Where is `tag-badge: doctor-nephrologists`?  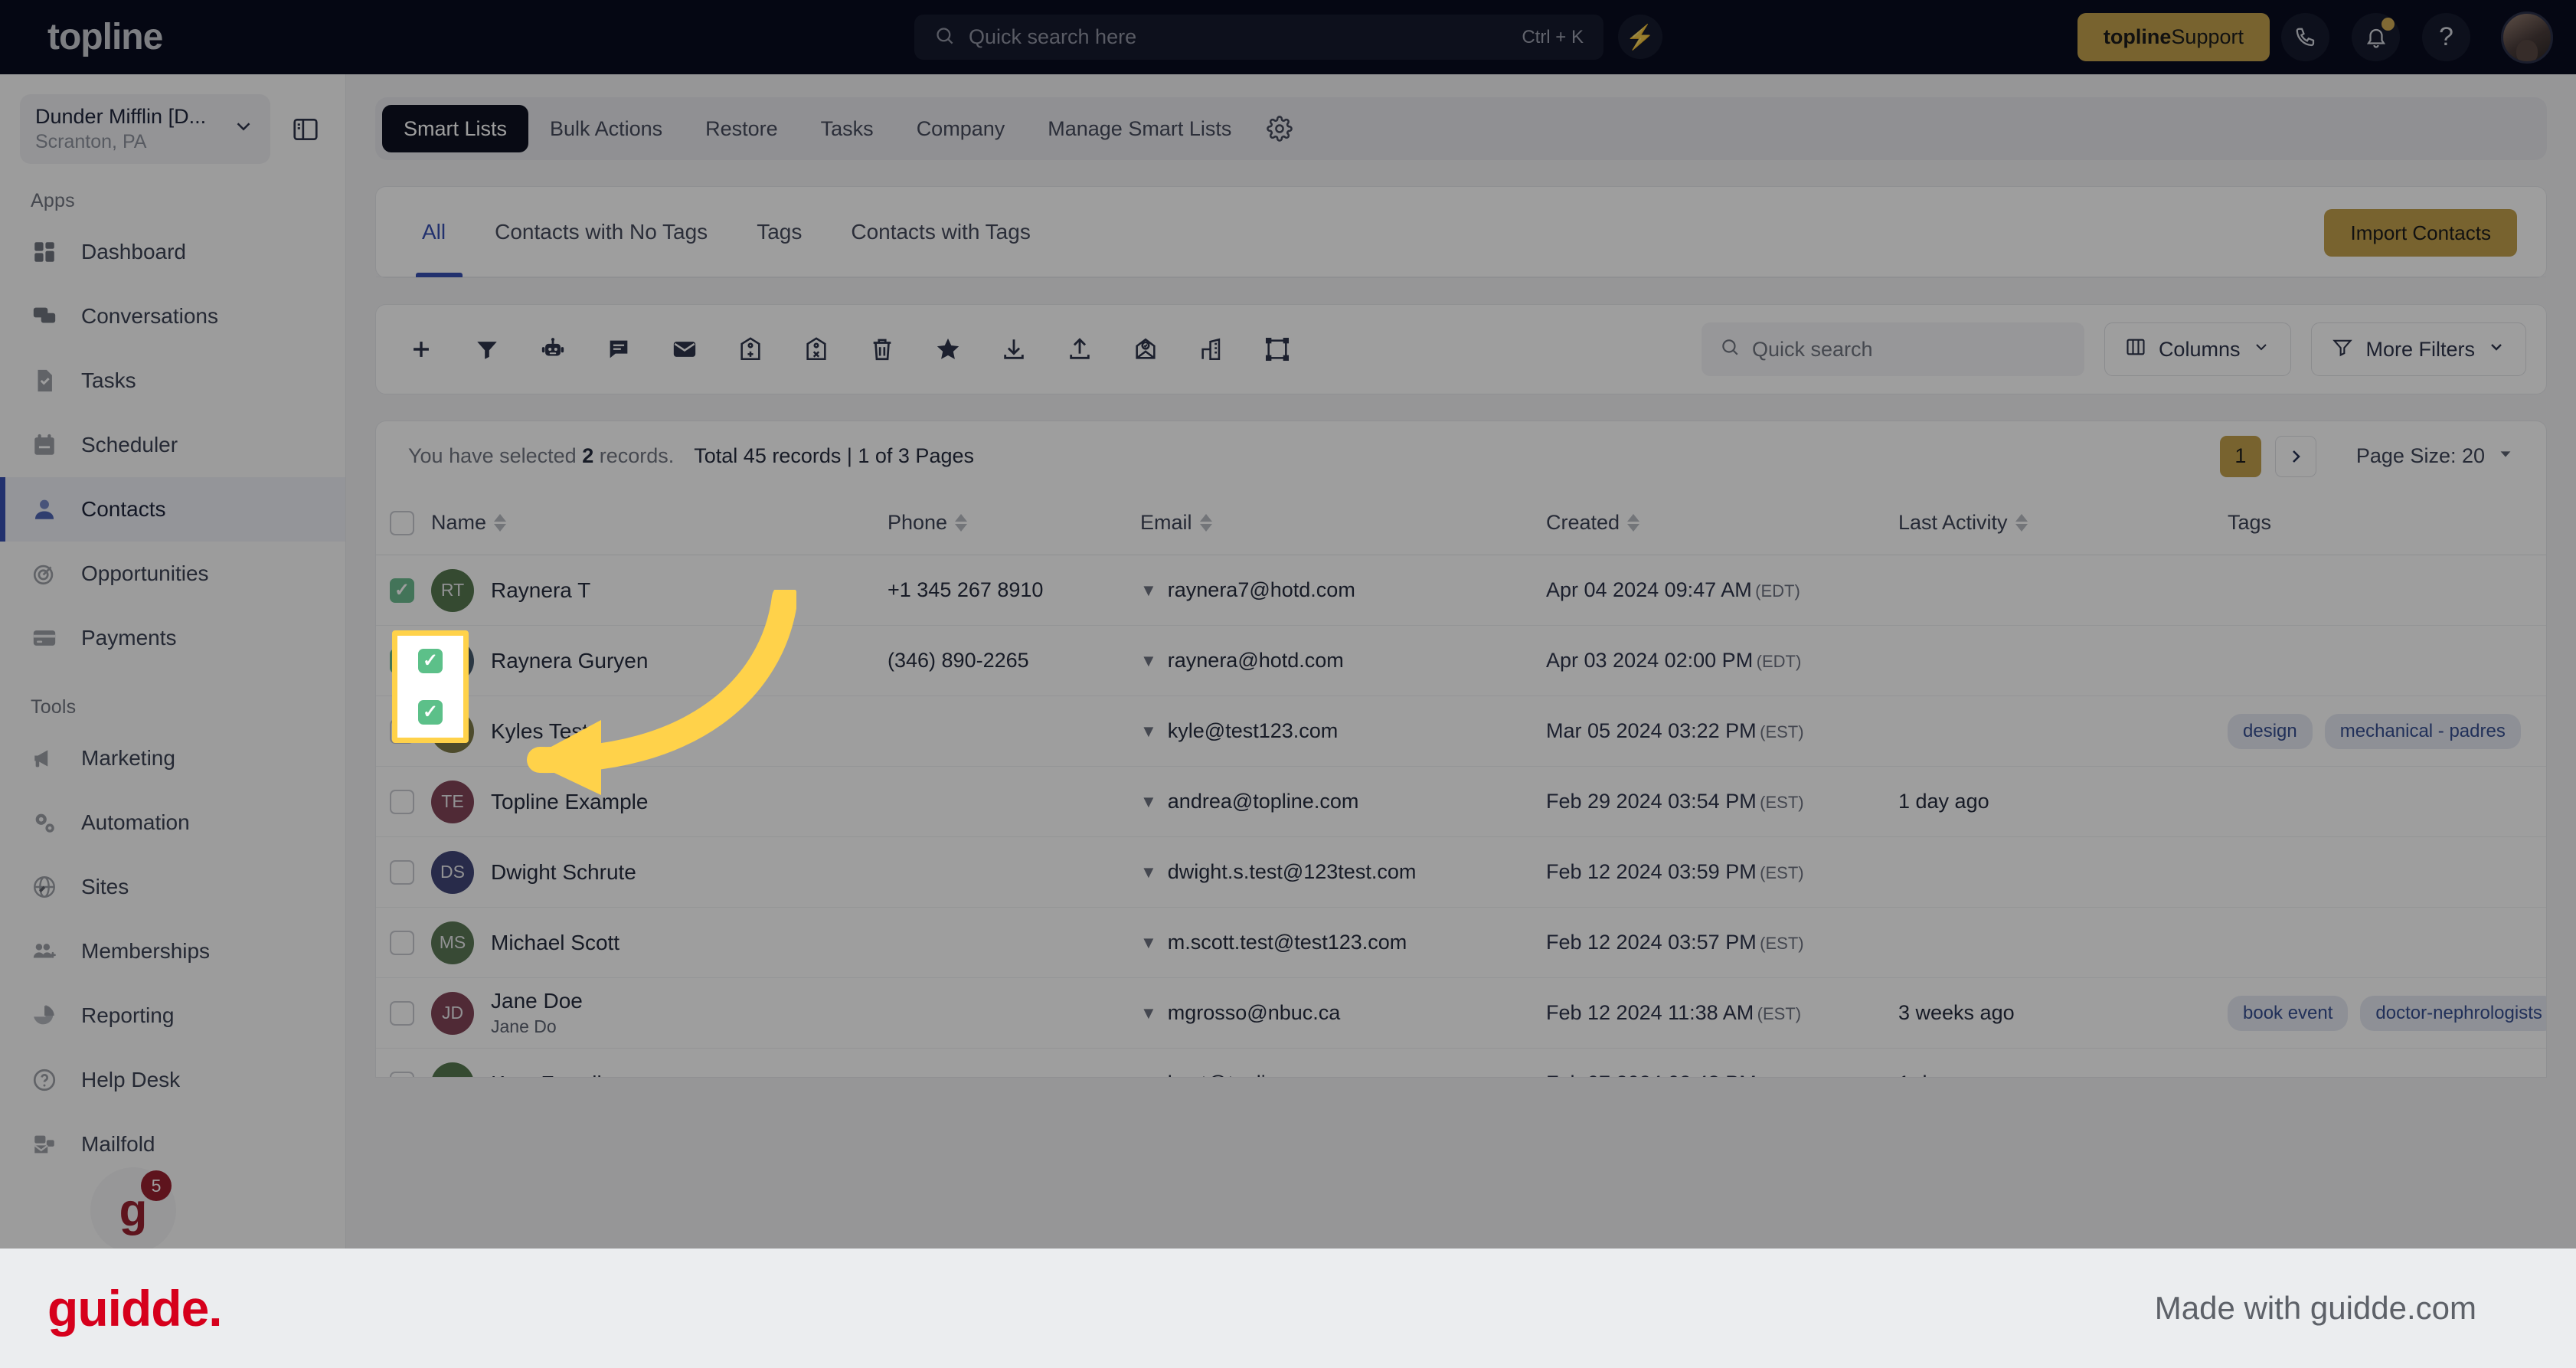
tag-badge: doctor-nephrologists is located at coordinates (2453, 1013).